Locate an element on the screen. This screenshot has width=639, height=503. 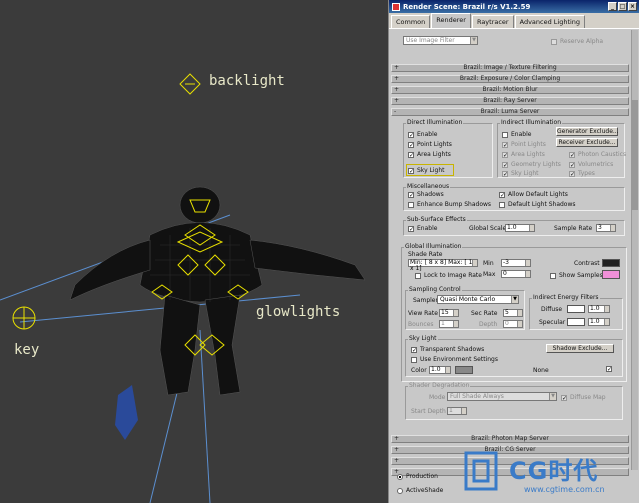
chevron-down-icon: ▼ is located at coordinates (514, 299).